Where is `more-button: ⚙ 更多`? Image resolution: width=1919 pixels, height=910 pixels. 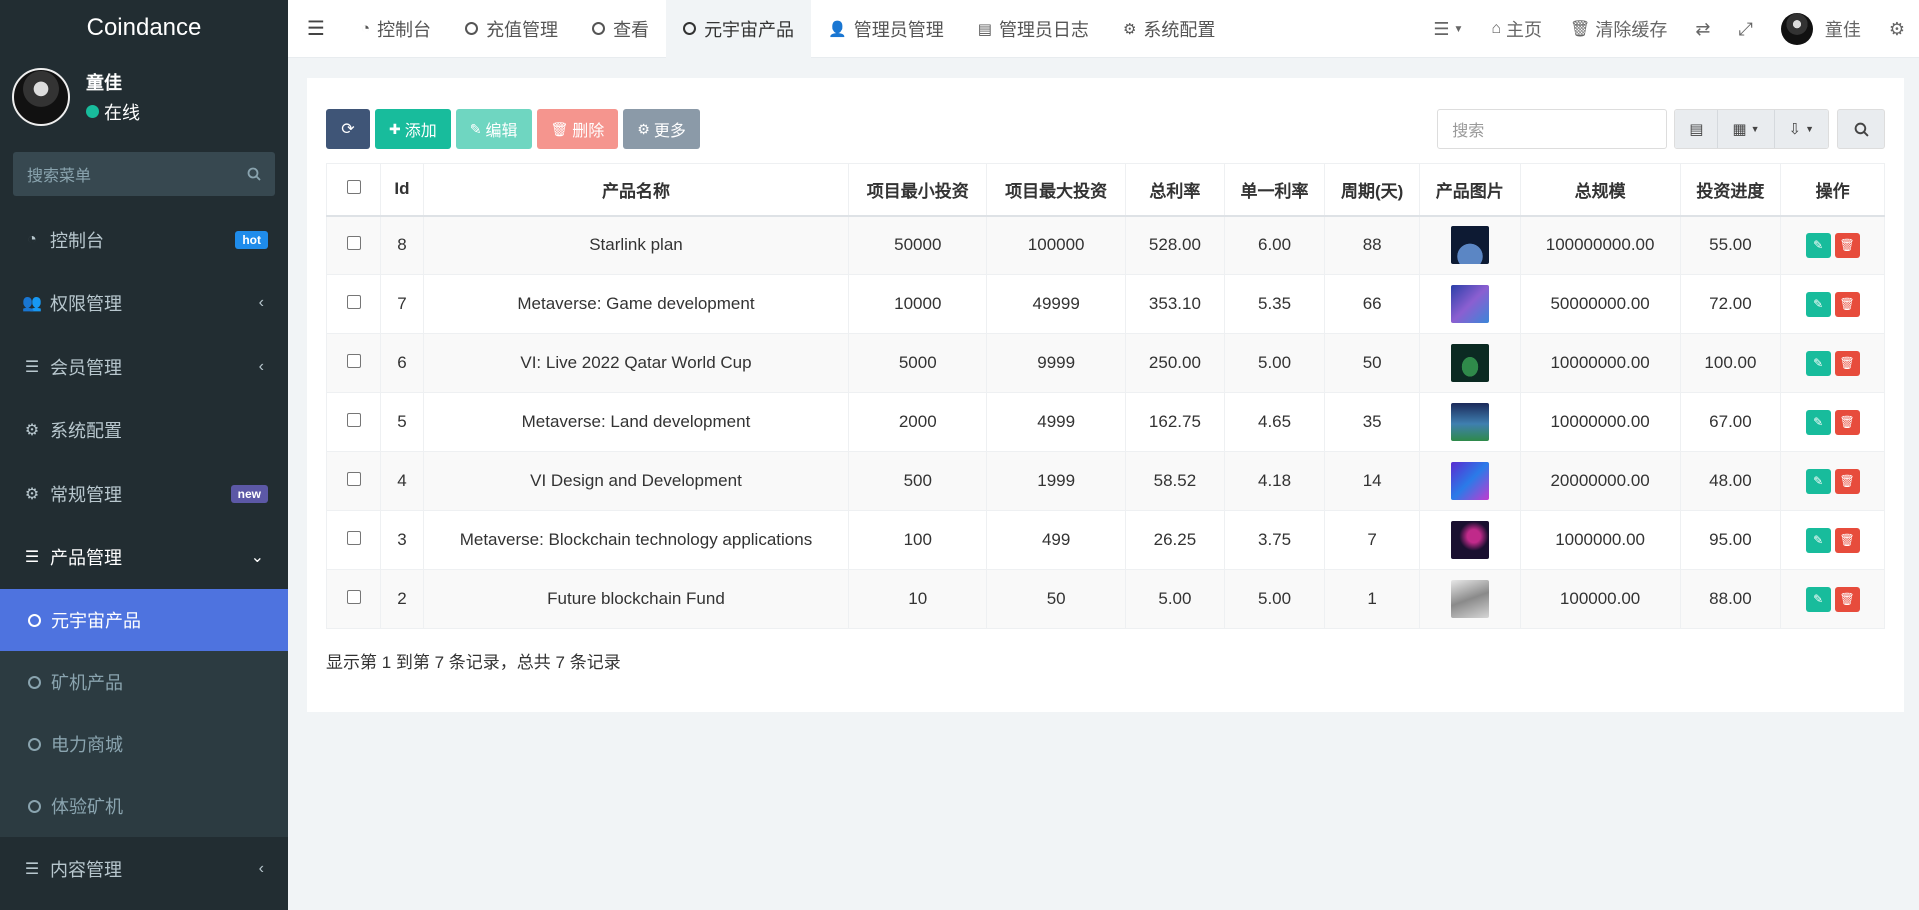 more-button: ⚙ 更多 is located at coordinates (661, 129).